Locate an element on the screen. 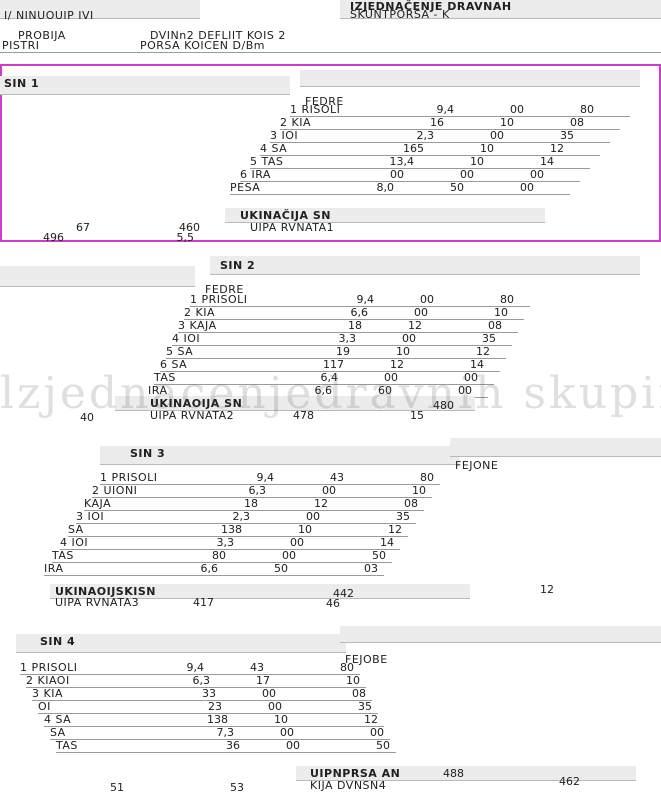  row-value-c: 03 is located at coordinates (371, 568).